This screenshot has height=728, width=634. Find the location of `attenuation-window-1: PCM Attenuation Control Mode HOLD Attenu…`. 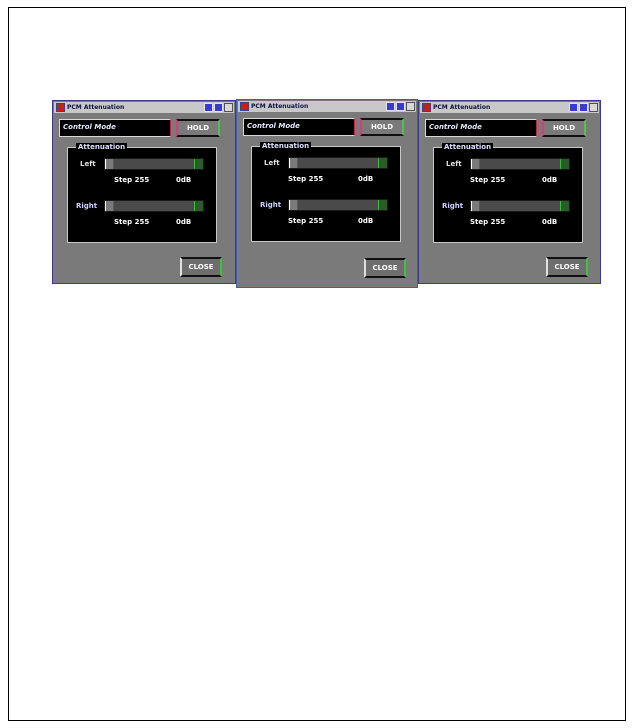

attenuation-window-1: PCM Attenuation Control Mode HOLD Attenu… is located at coordinates (144, 192).